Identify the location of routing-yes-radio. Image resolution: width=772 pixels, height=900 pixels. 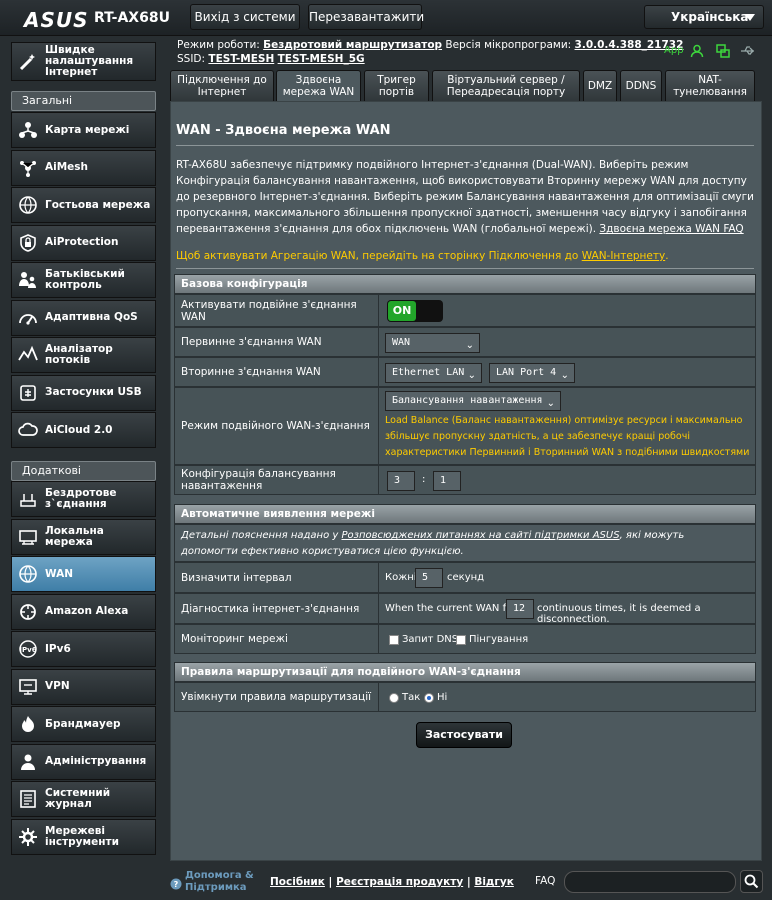
(394, 698).